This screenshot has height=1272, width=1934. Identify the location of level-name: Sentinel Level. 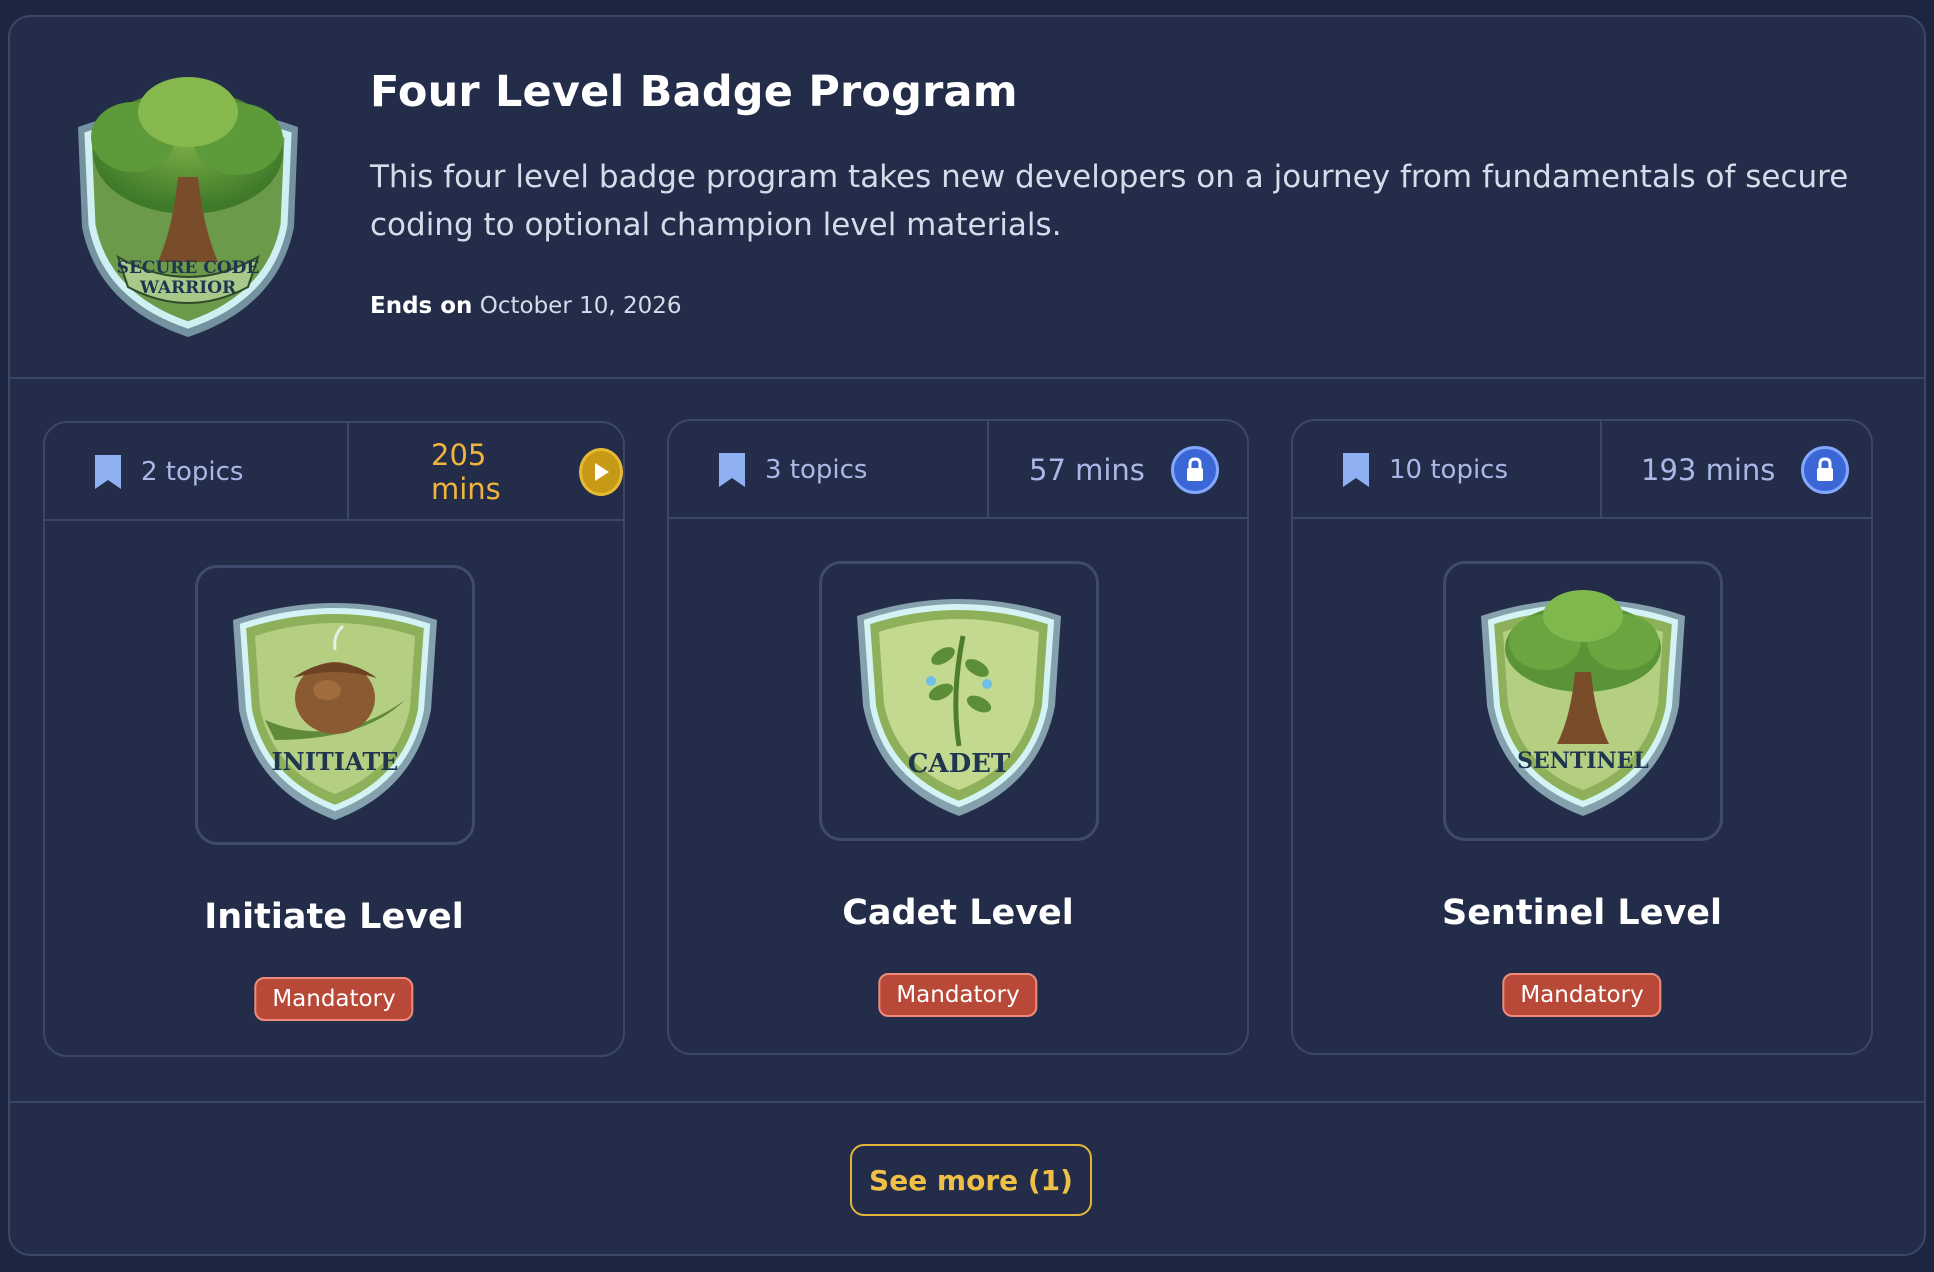
(1582, 913).